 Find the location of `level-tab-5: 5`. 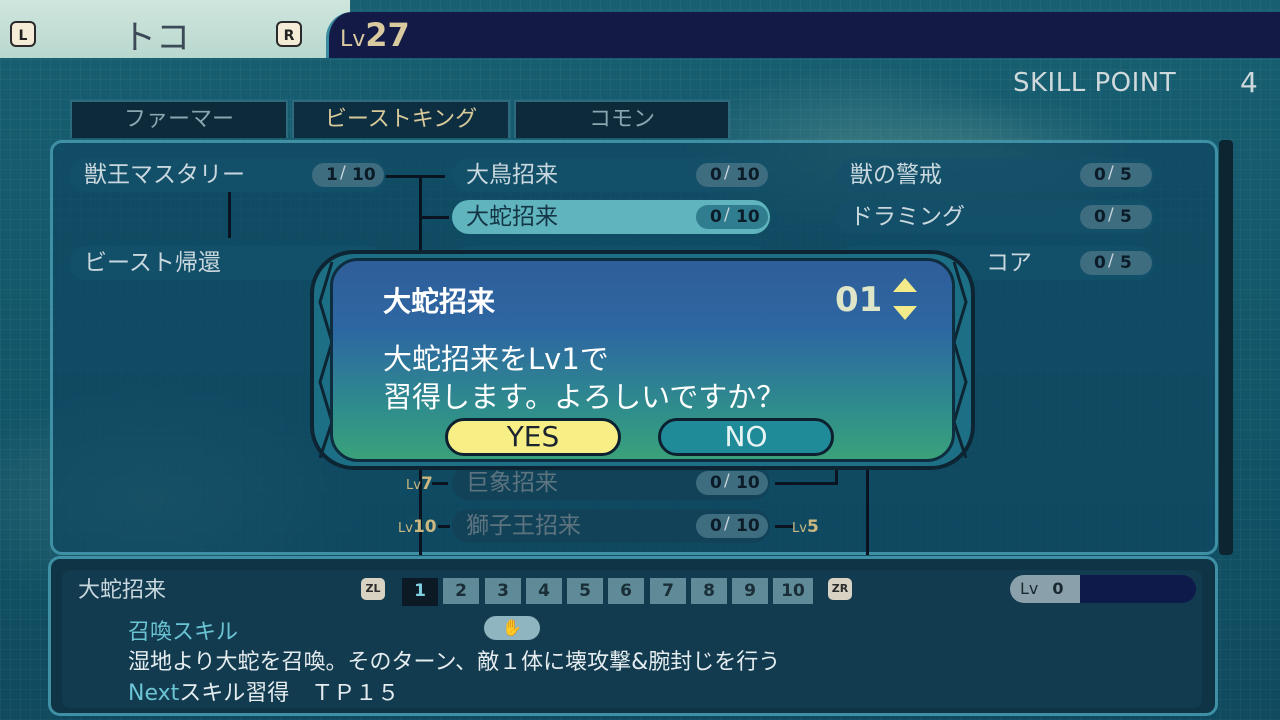

level-tab-5: 5 is located at coordinates (585, 591).